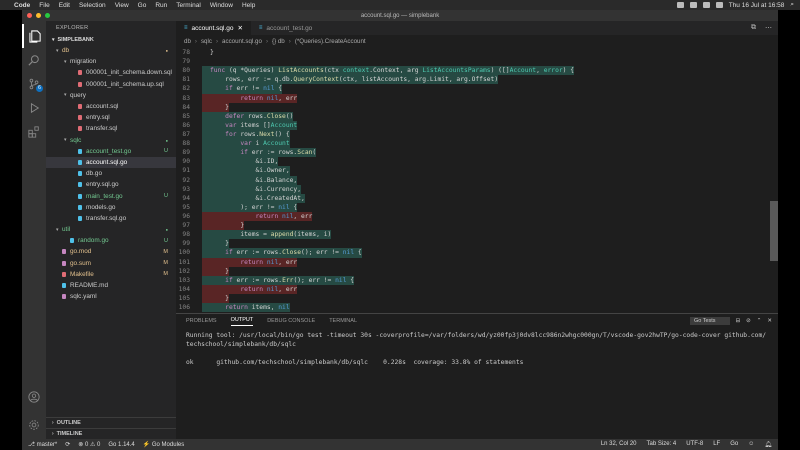  I want to click on more-actions-icon: ⋯, so click(768, 28).